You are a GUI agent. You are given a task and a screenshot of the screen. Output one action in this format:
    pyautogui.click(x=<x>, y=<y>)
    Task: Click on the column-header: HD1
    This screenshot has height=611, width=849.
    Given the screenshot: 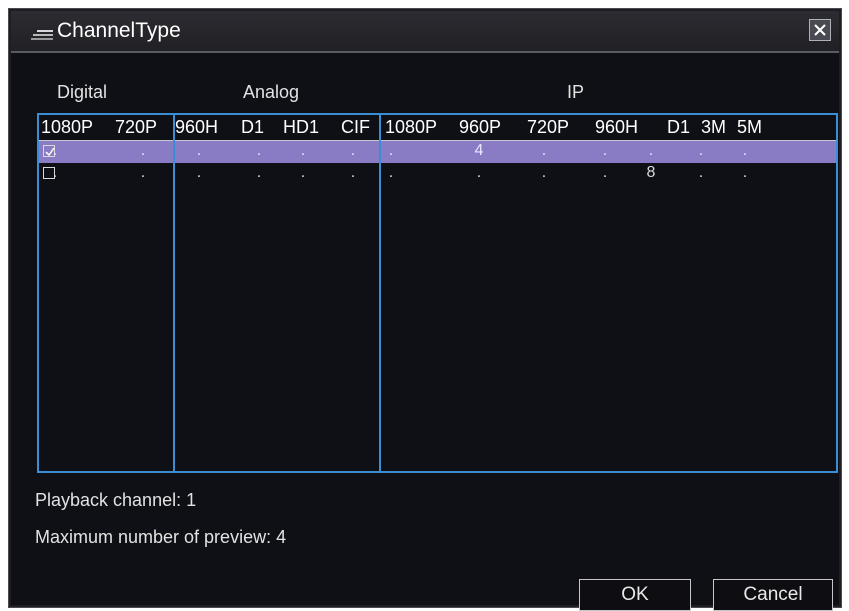 What is the action you would take?
    pyautogui.click(x=301, y=127)
    